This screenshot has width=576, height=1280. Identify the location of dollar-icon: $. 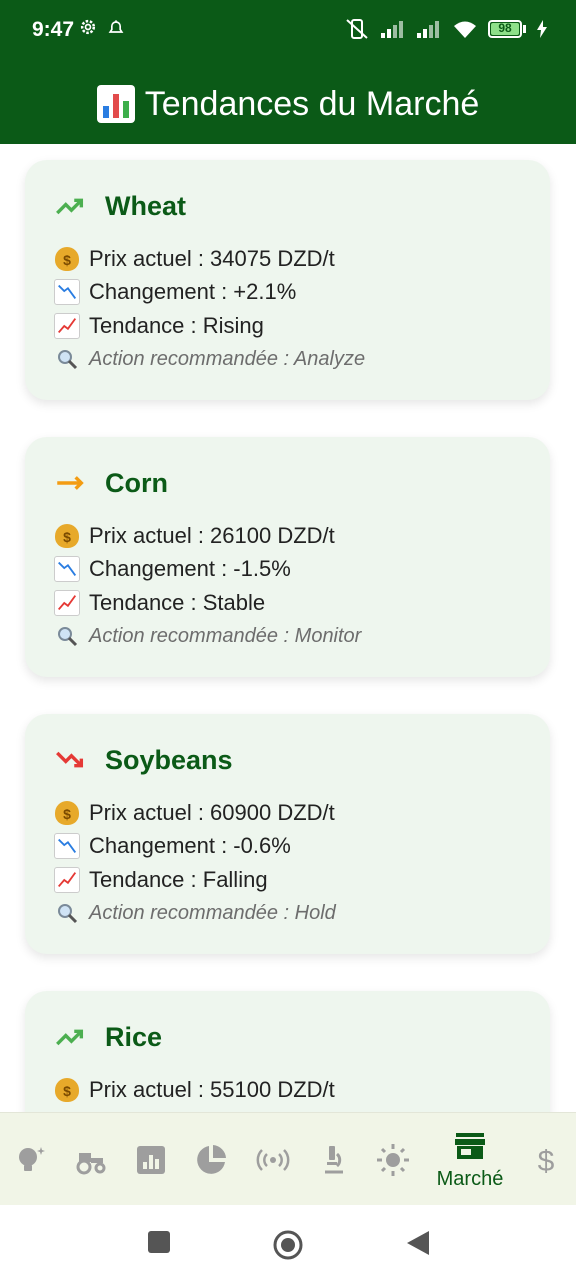
(546, 1161).